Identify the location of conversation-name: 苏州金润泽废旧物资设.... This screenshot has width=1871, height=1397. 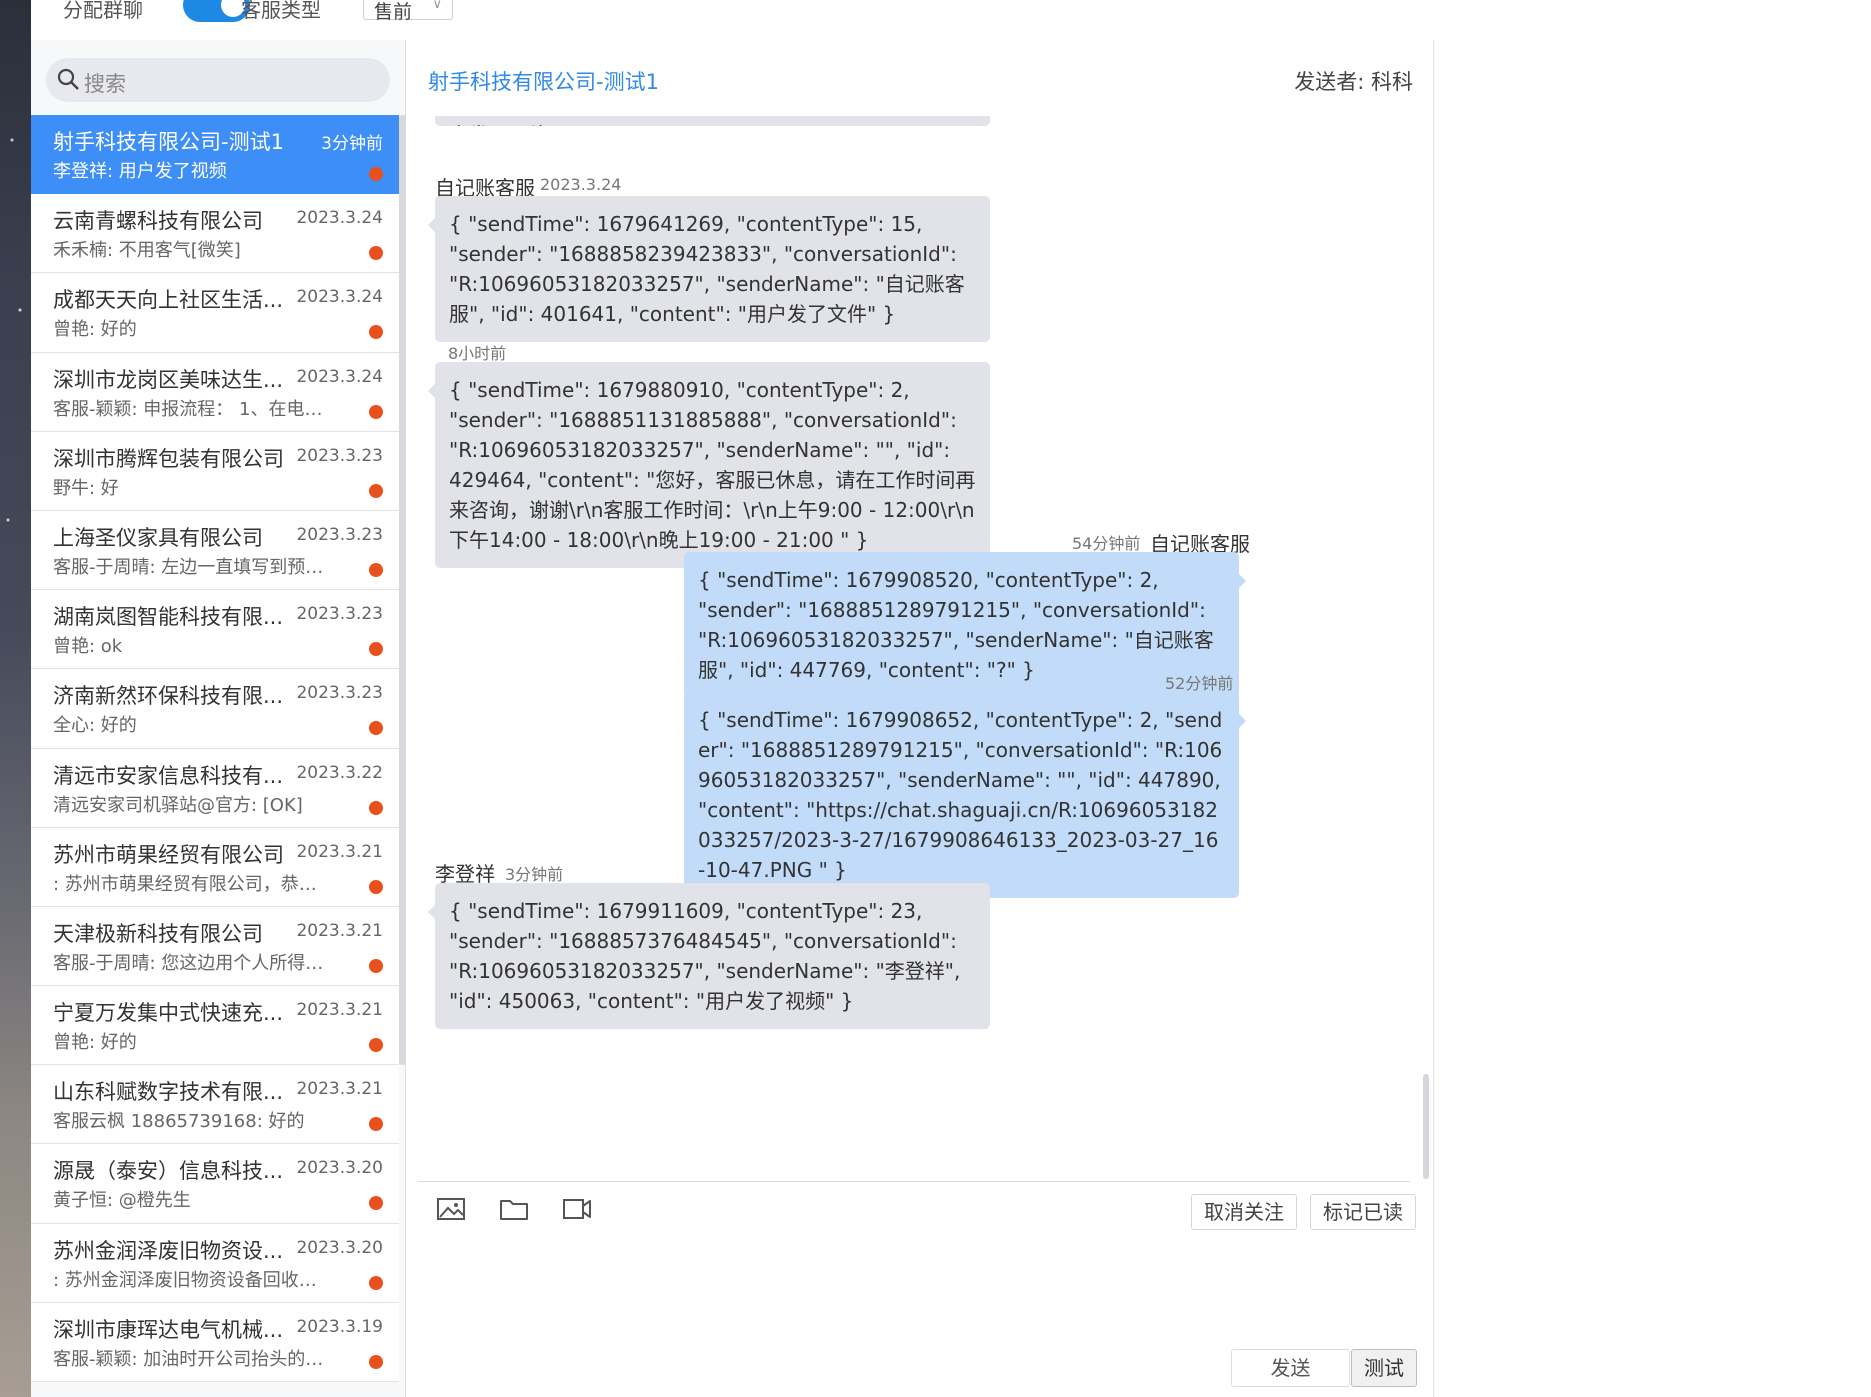
(168, 1250).